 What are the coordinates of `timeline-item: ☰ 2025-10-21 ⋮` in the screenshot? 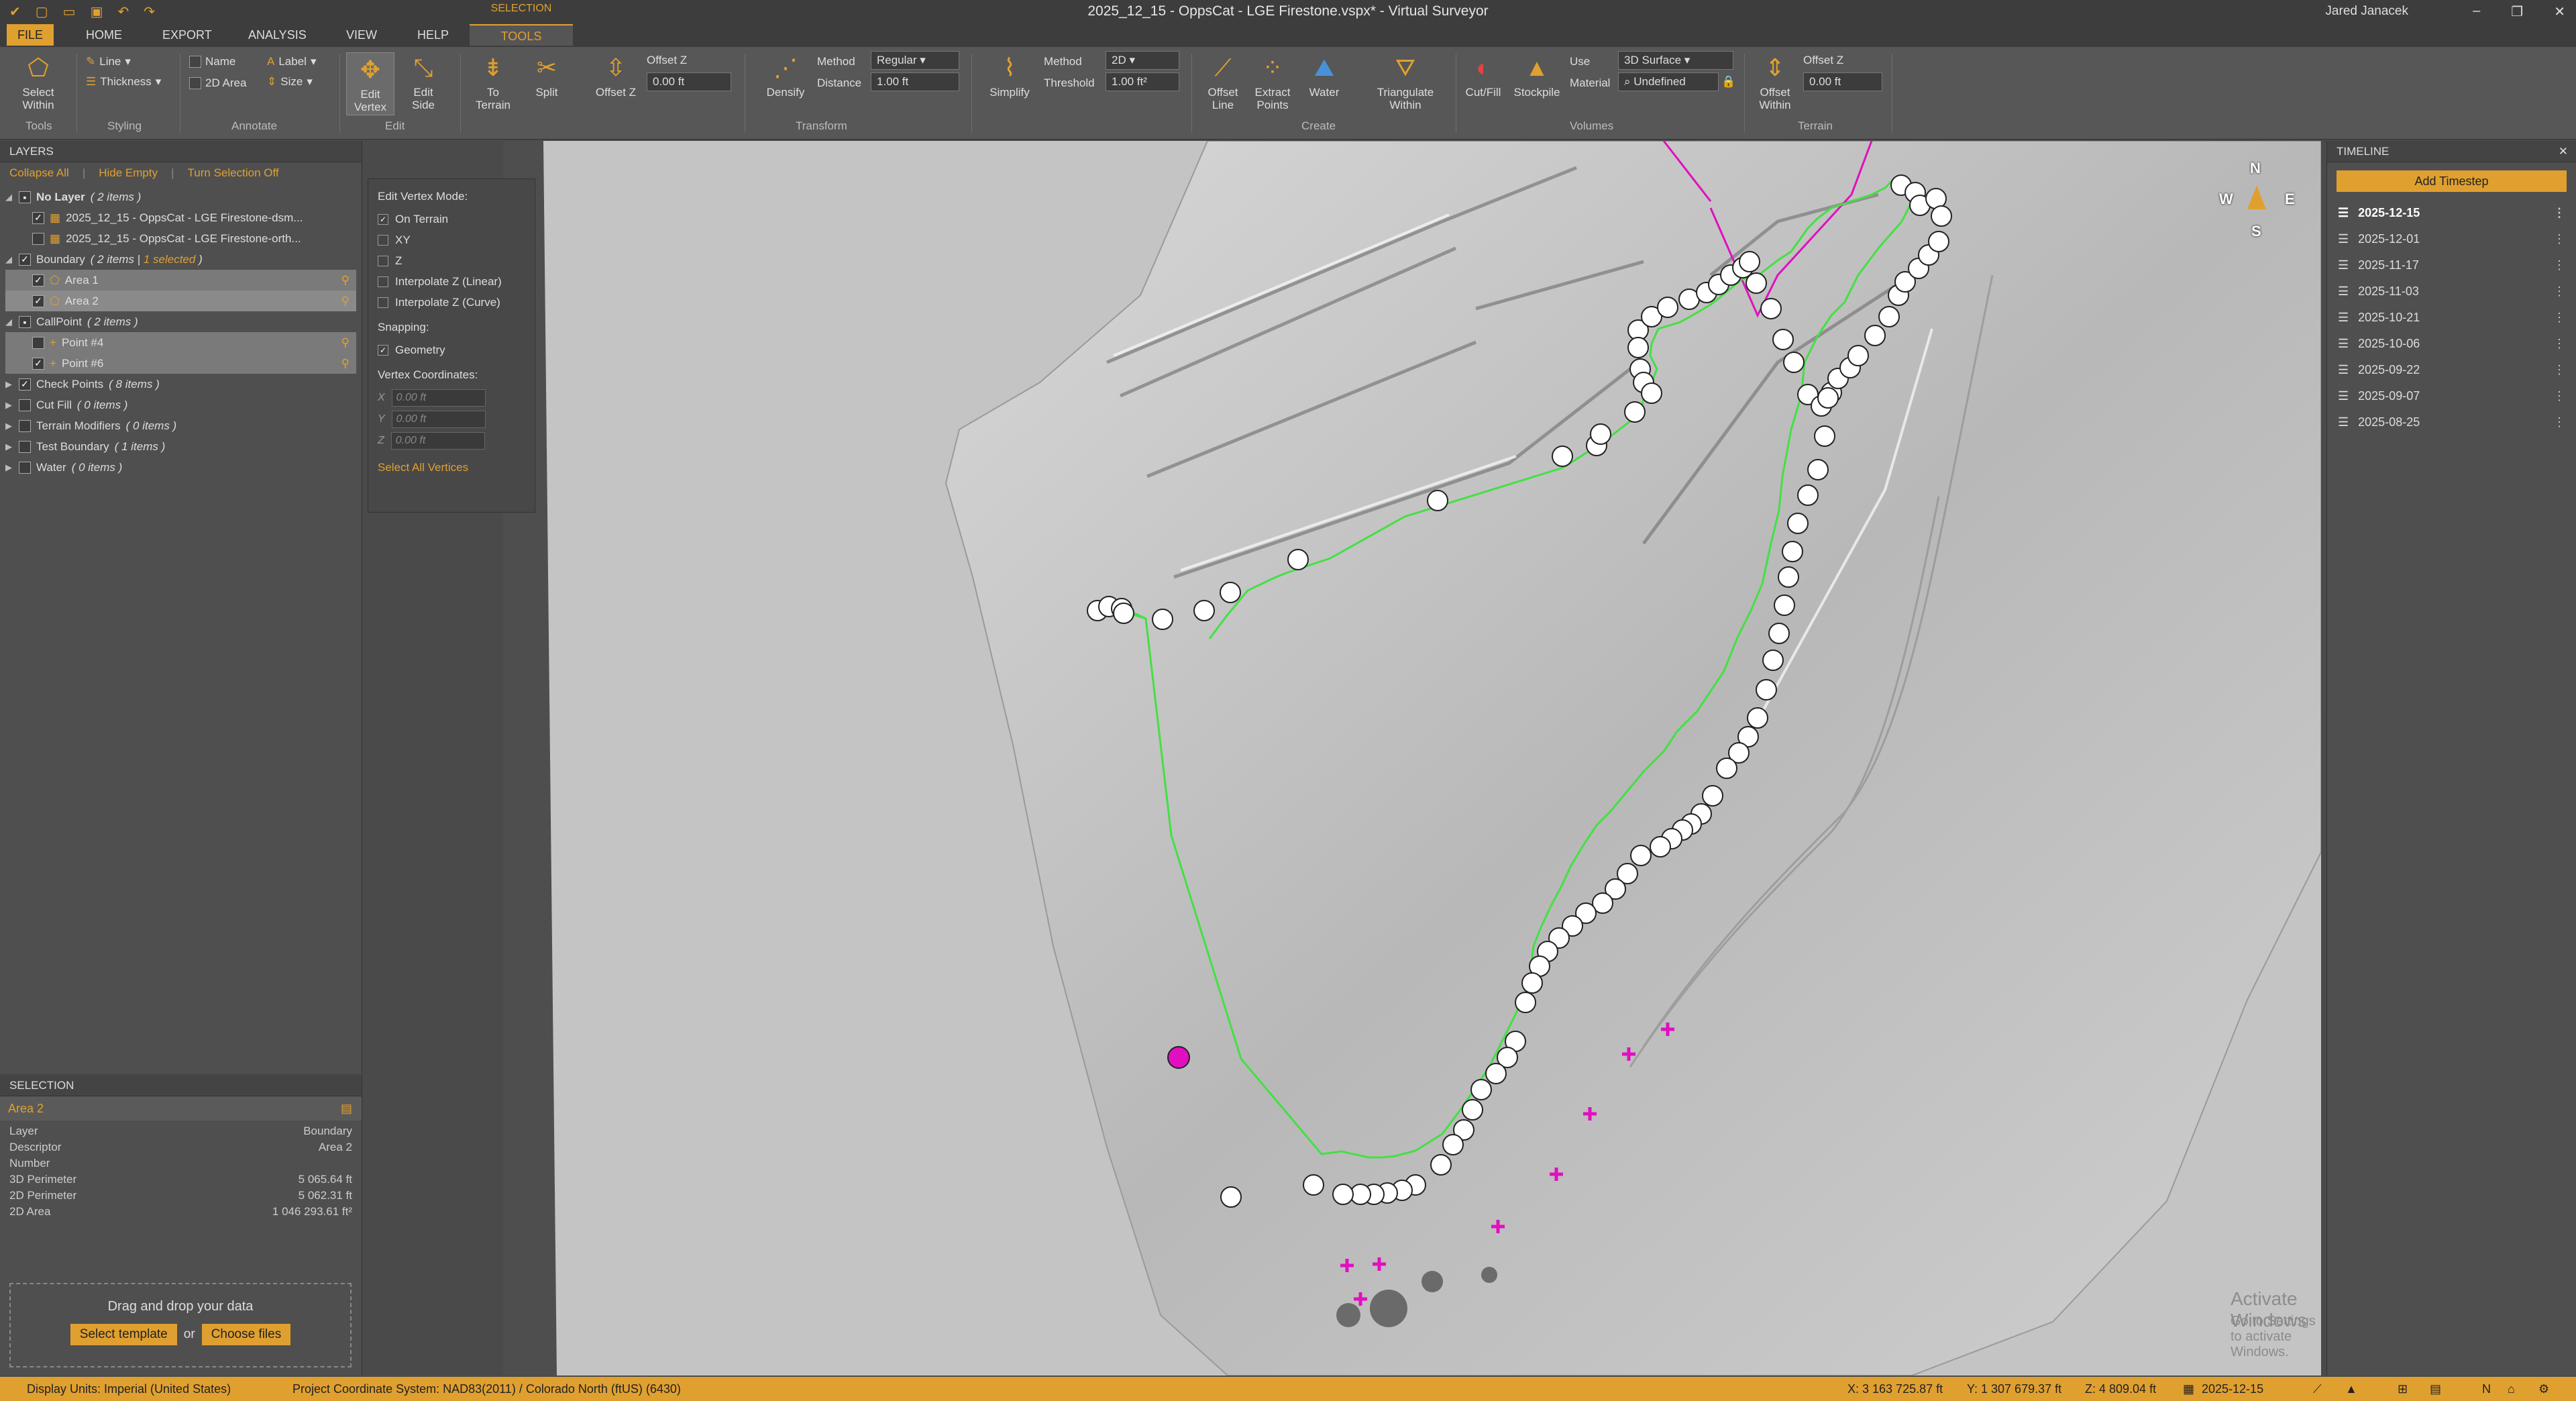 It's located at (2451, 318).